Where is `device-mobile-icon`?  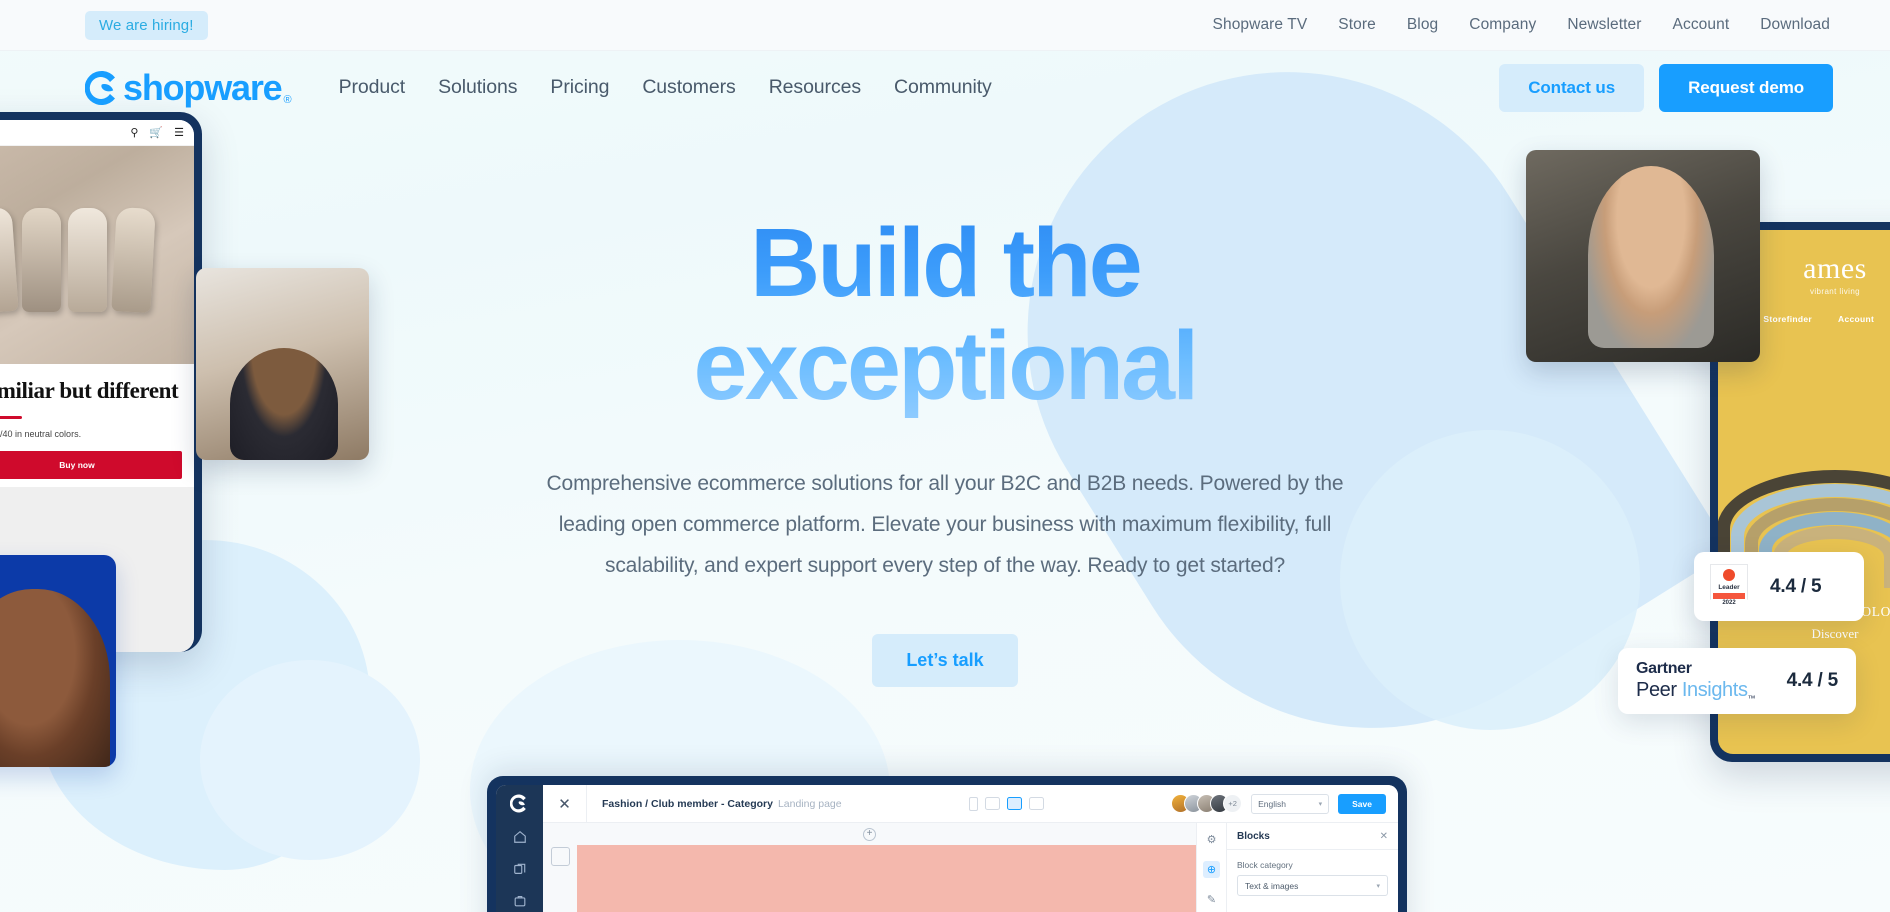
device-mobile-icon is located at coordinates (973, 803).